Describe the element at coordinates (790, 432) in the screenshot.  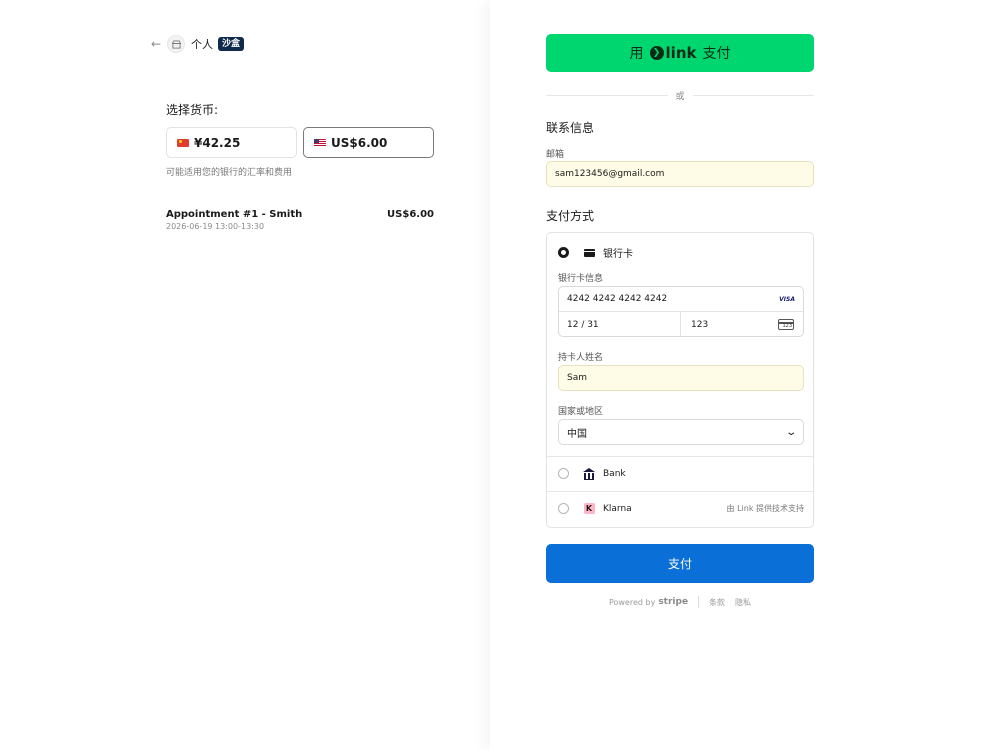
I see `chevron-down-icon: ⌄` at that location.